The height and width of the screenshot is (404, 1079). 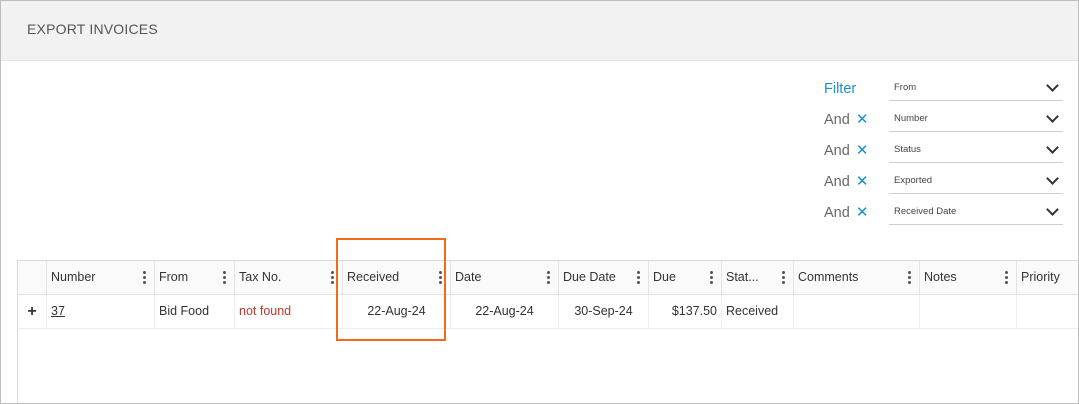 I want to click on column-header-label: Comments, so click(x=828, y=277).